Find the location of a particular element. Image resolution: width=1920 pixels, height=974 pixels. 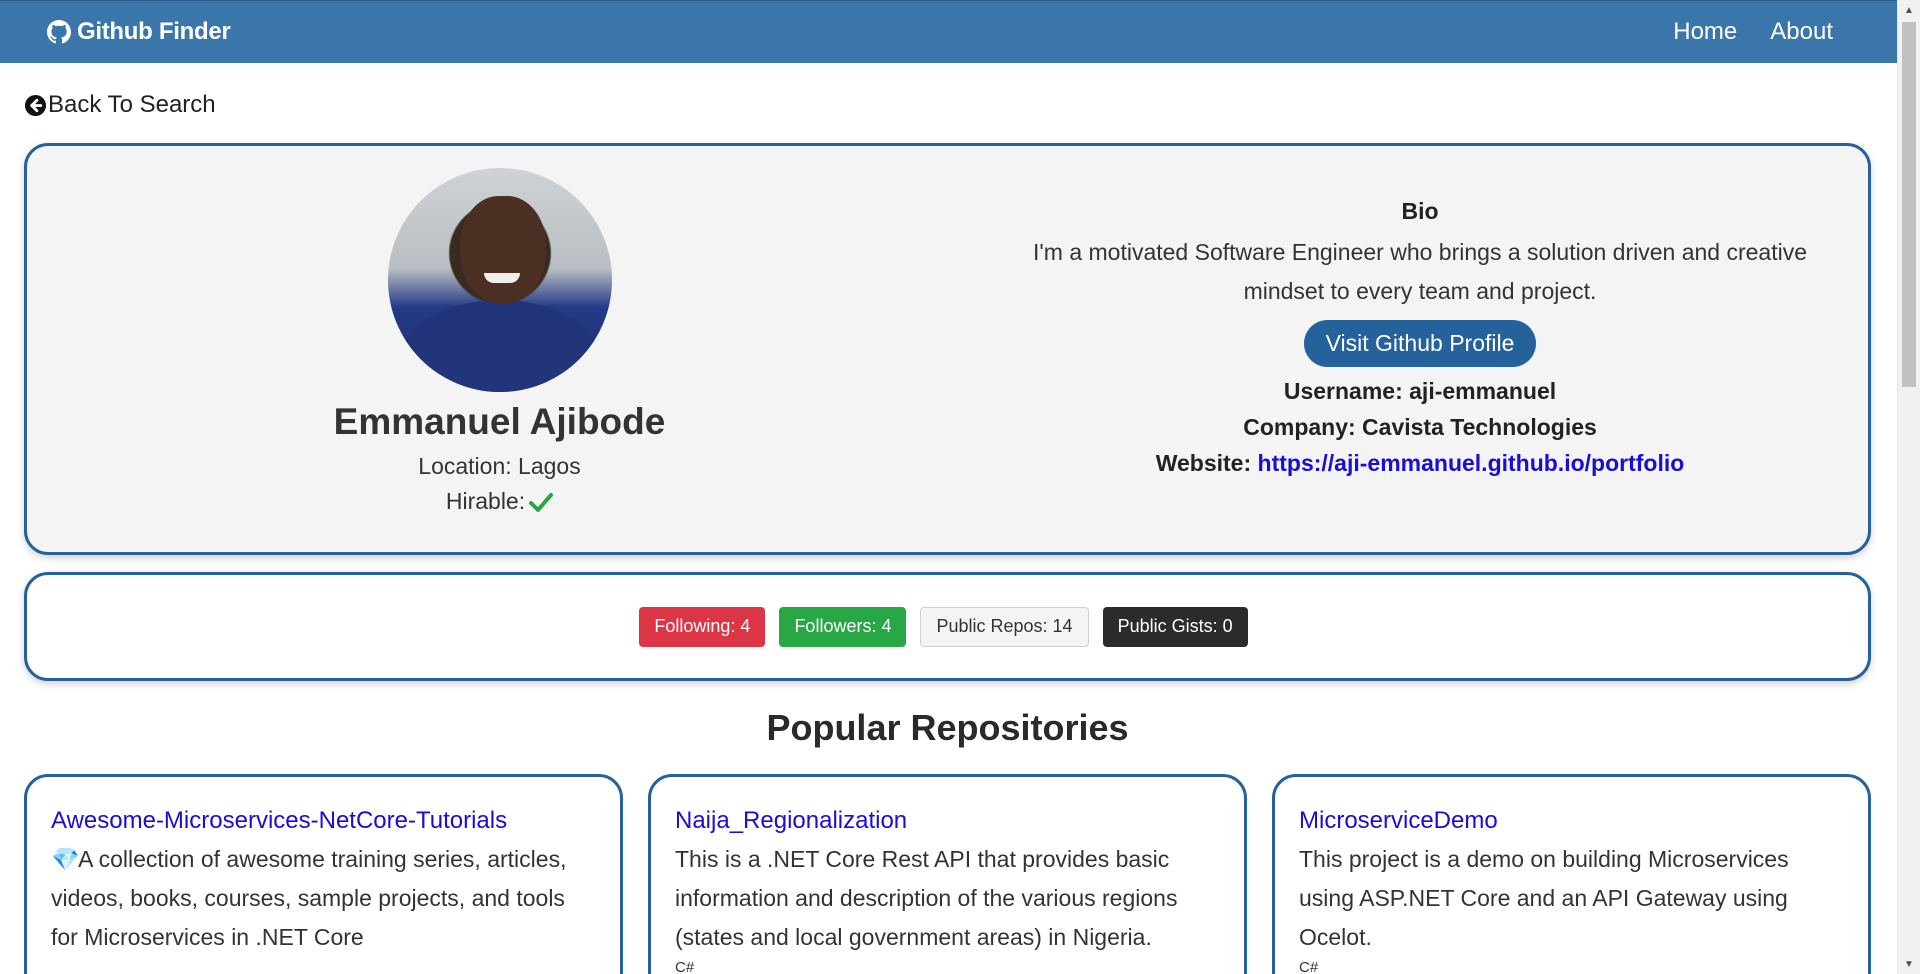

repo-name-link: MicroserviceDemo is located at coordinates (1571, 821).